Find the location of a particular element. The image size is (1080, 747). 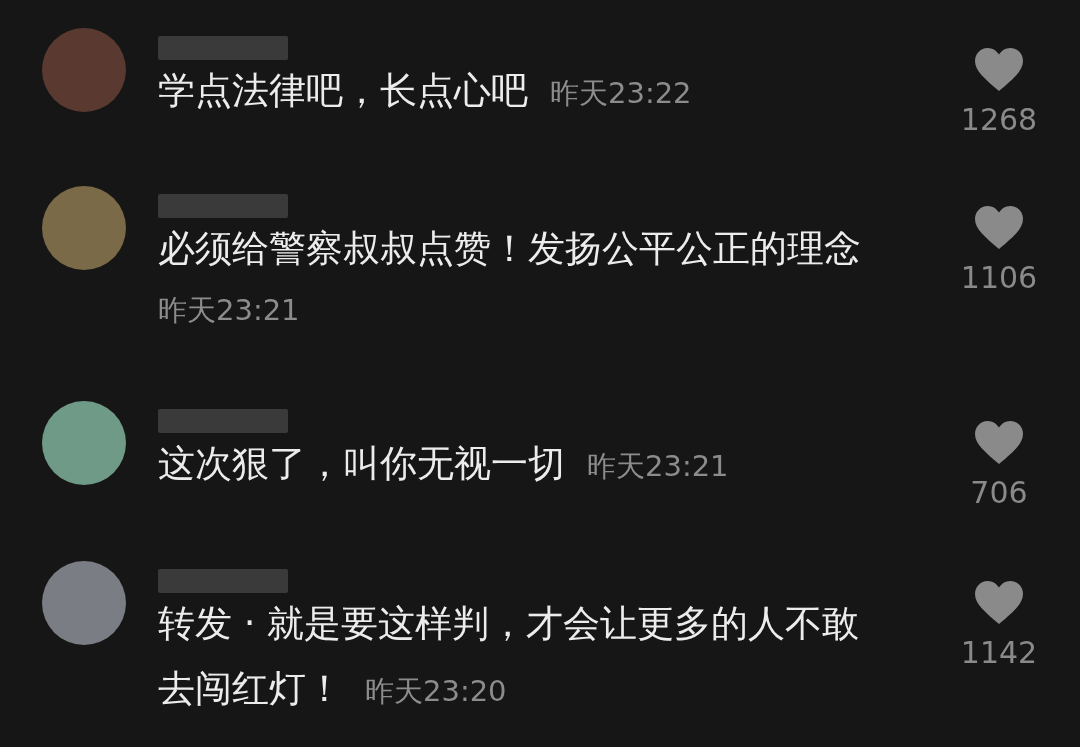

like-count: 1268 is located at coordinates (999, 119).